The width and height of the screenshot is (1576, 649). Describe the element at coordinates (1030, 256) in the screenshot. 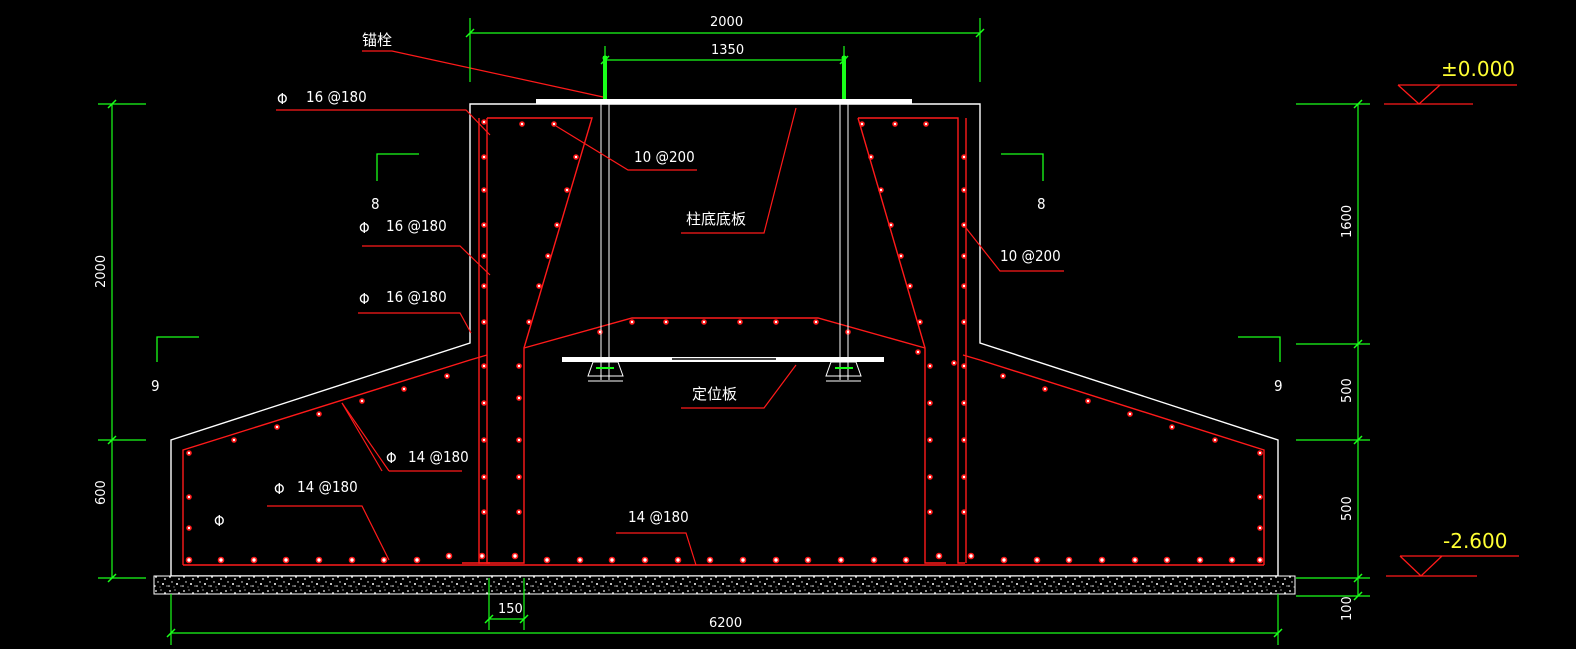

I see `stirrup-label-right: 10 @200` at that location.